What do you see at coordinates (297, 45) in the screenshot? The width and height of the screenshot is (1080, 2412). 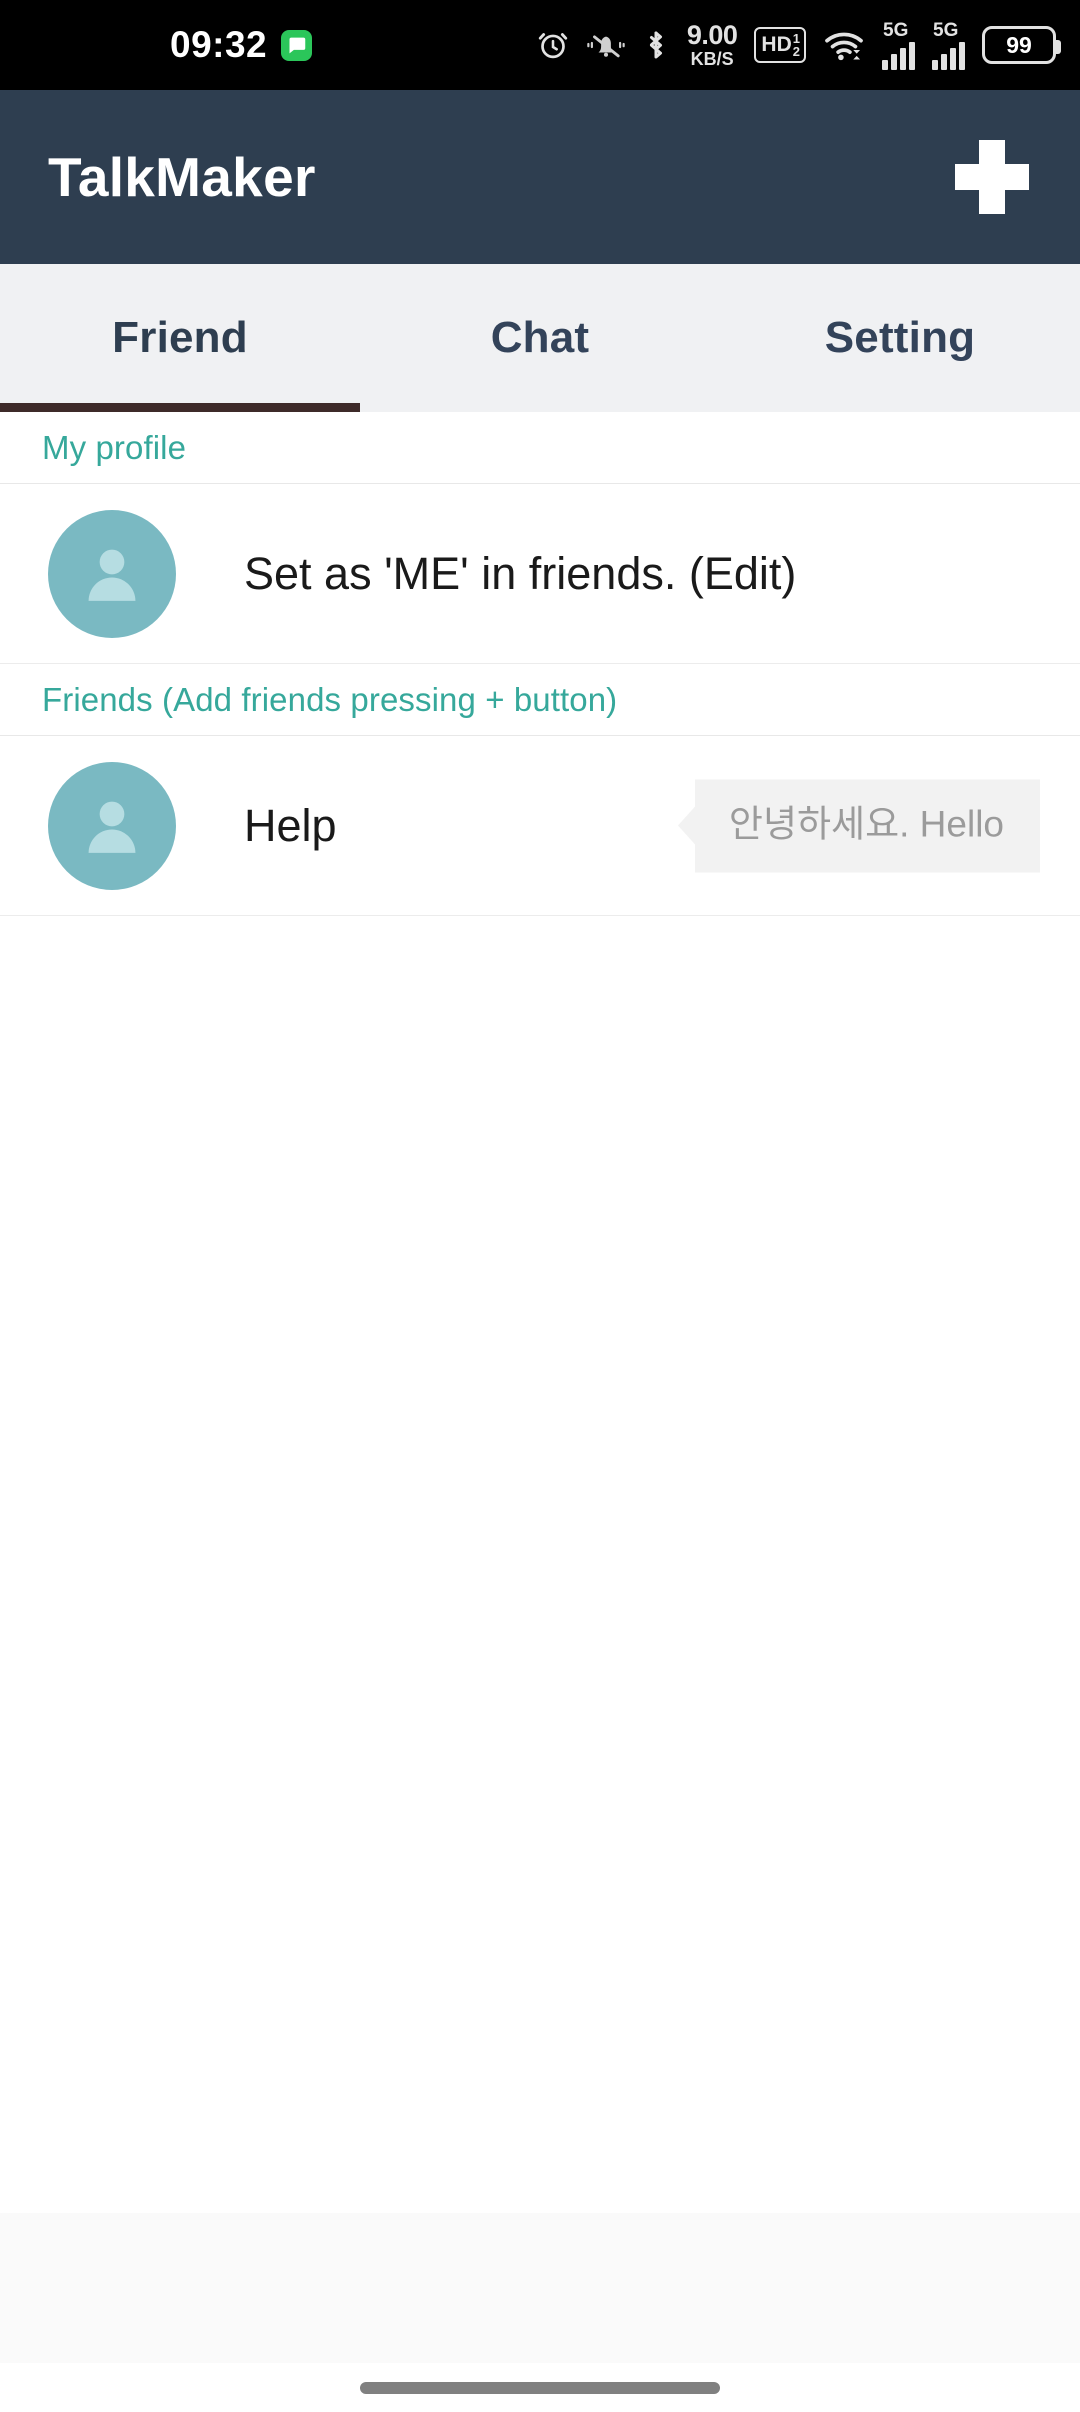 I see `message-bubble-icon` at bounding box center [297, 45].